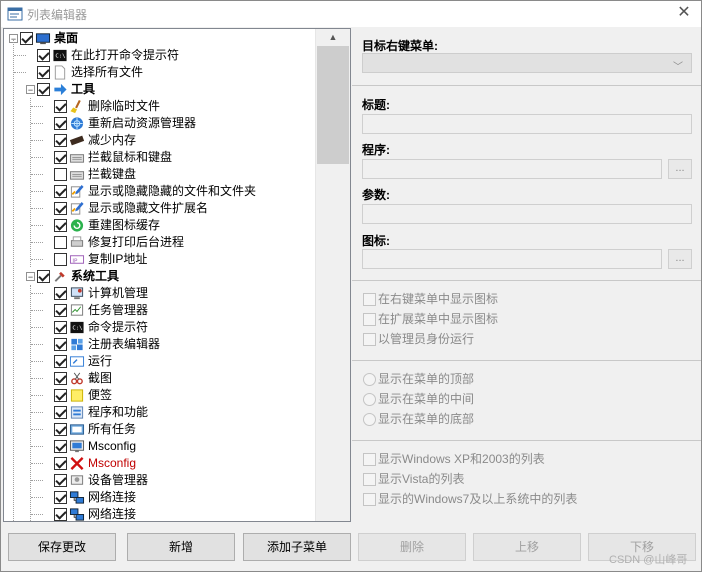  Describe the element at coordinates (159, 361) in the screenshot. I see `tree-node: 运行` at that location.